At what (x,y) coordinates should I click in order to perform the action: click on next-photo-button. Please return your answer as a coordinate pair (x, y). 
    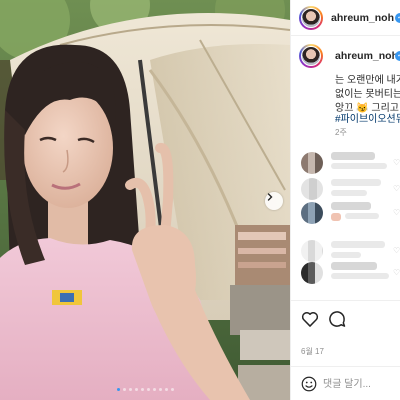
    Looking at the image, I should click on (274, 201).